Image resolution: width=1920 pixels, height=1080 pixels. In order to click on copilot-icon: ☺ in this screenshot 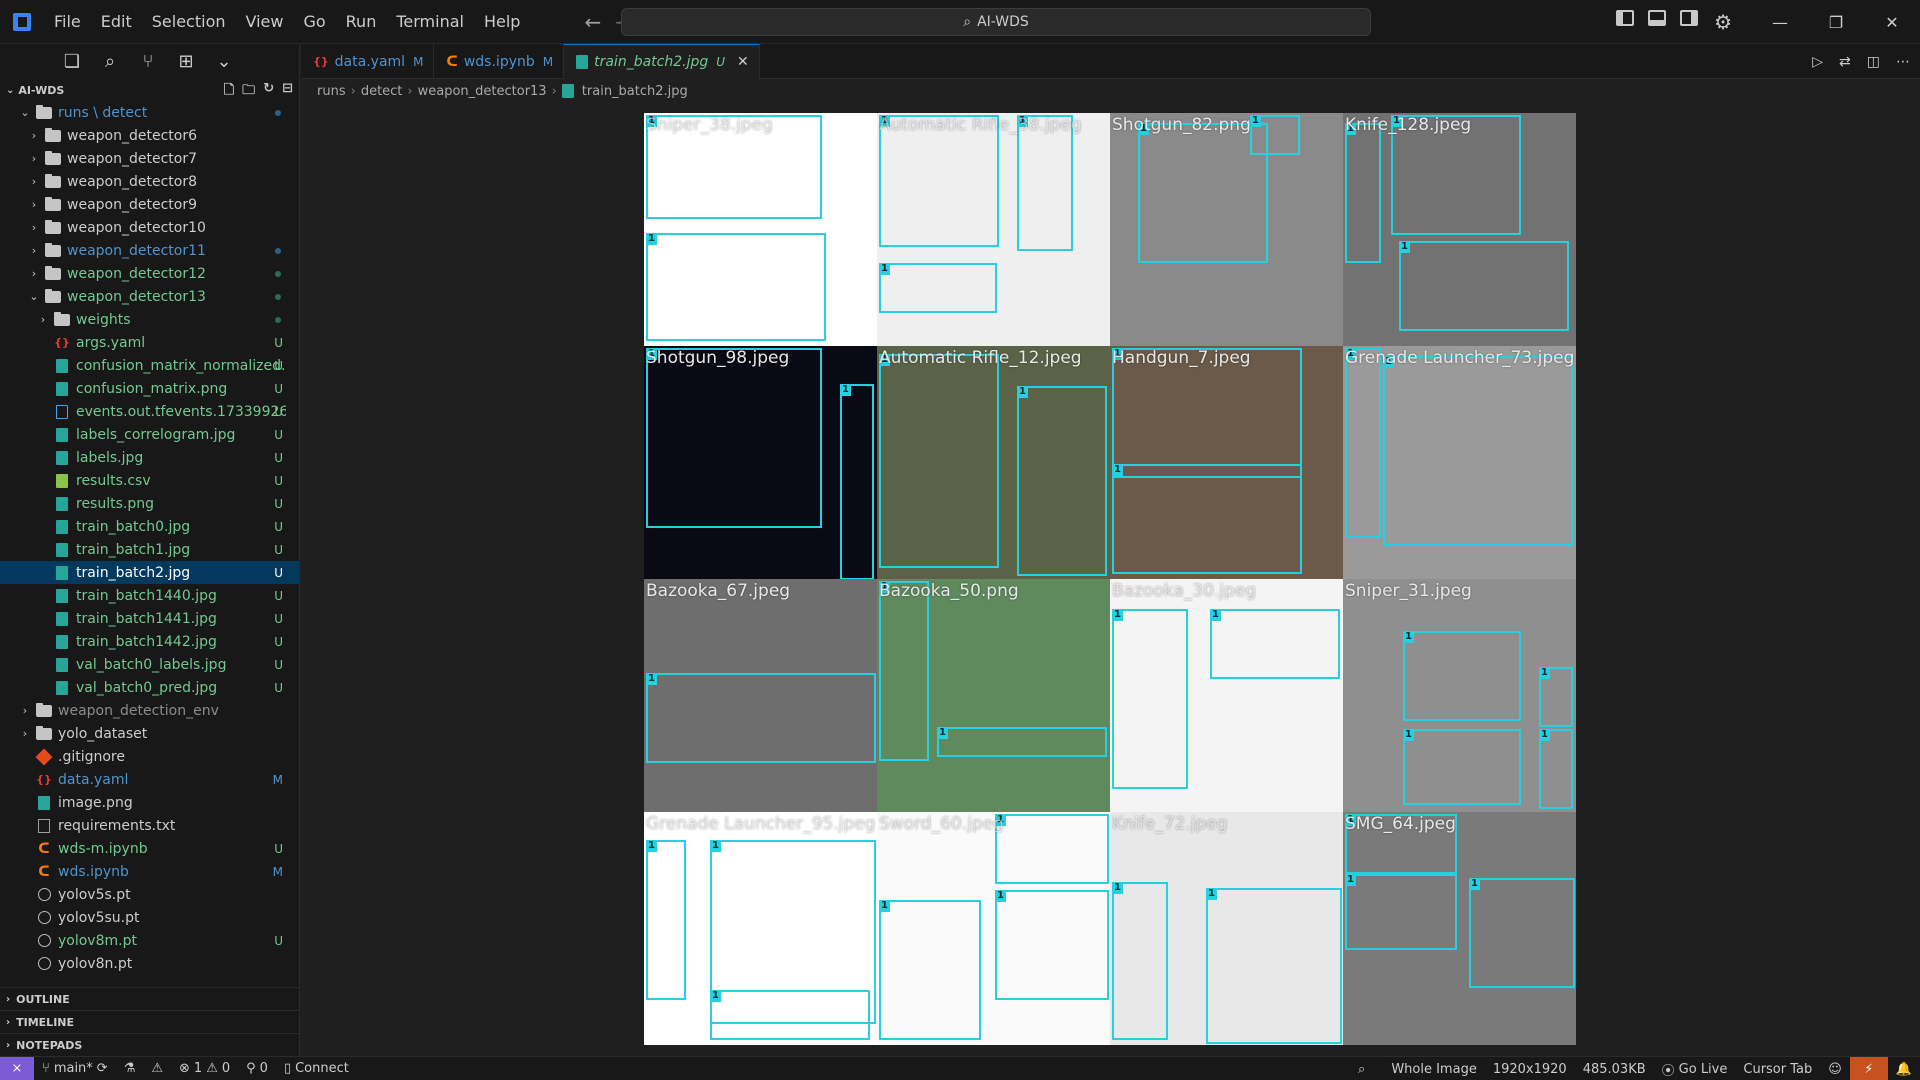, I will do `click(1835, 1069)`.